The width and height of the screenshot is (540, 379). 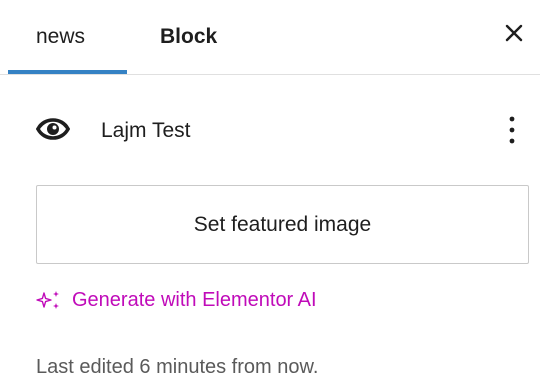 I want to click on kebab-menu-icon, so click(x=512, y=130).